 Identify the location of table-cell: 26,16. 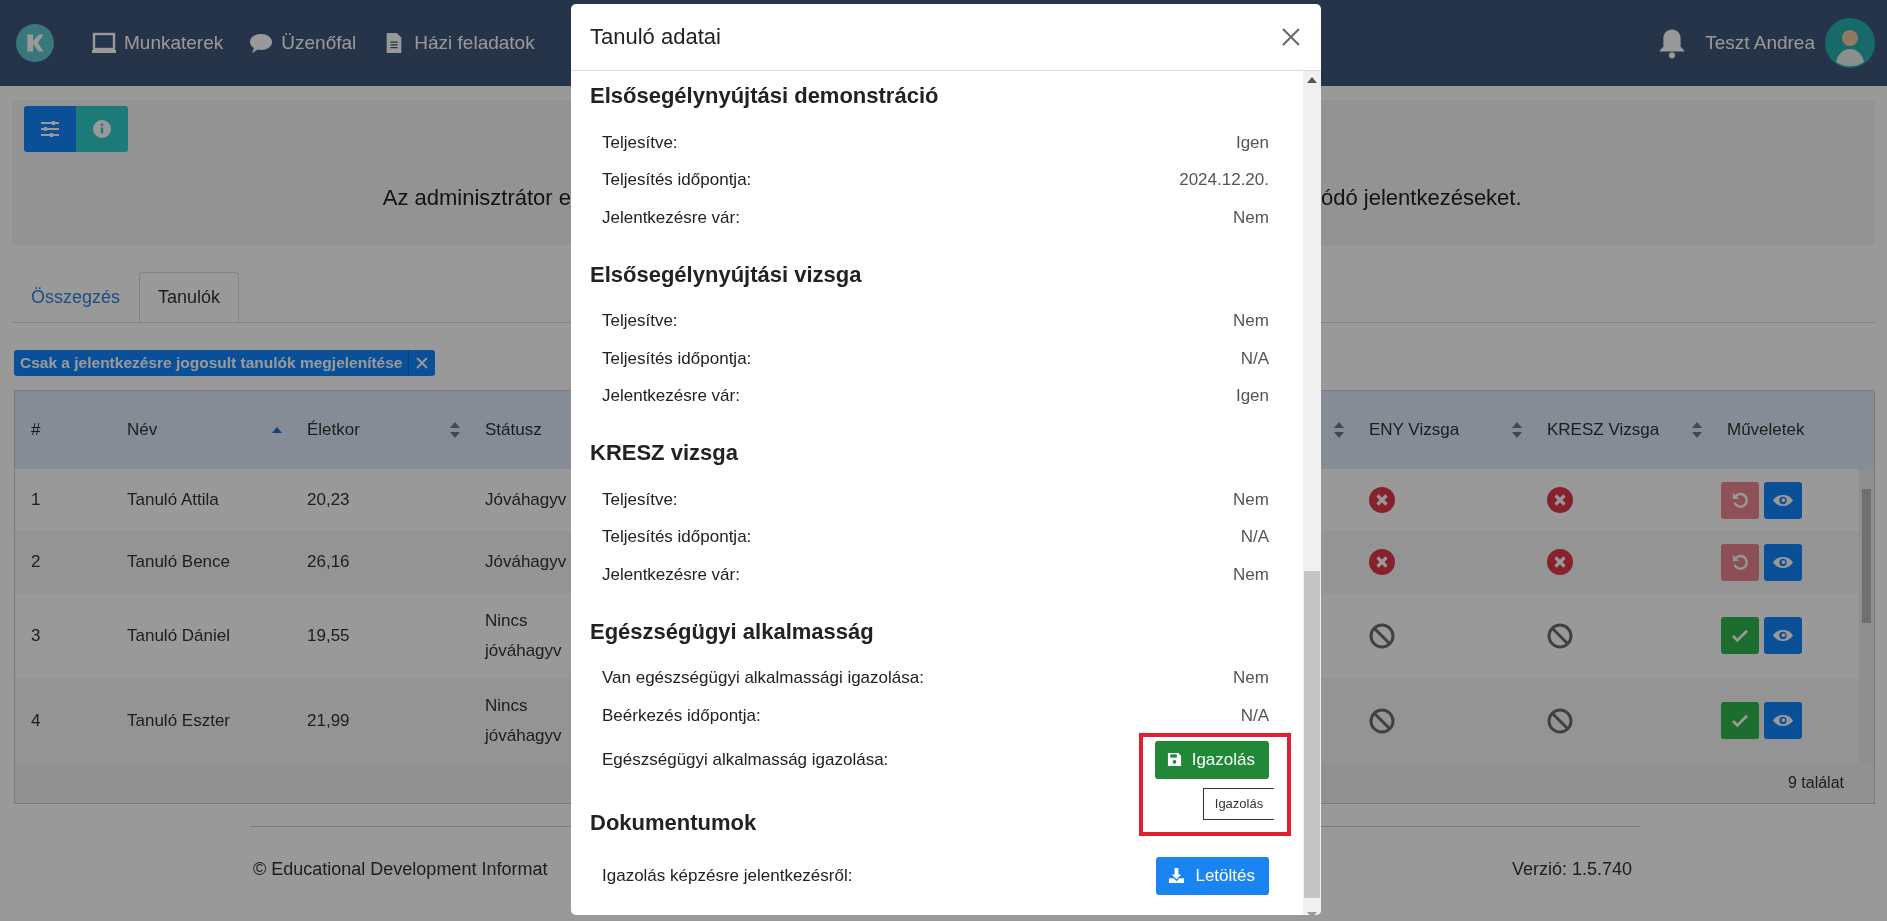
(328, 562).